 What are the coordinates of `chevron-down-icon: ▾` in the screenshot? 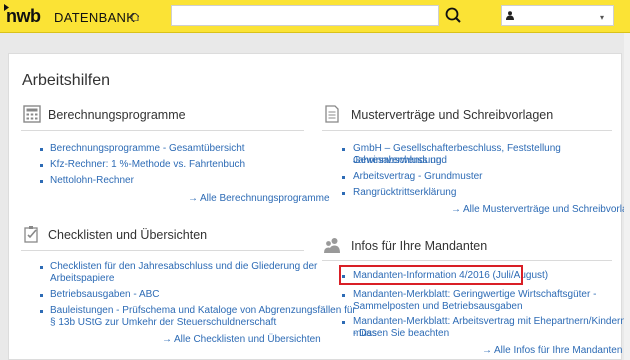 It's located at (602, 17).